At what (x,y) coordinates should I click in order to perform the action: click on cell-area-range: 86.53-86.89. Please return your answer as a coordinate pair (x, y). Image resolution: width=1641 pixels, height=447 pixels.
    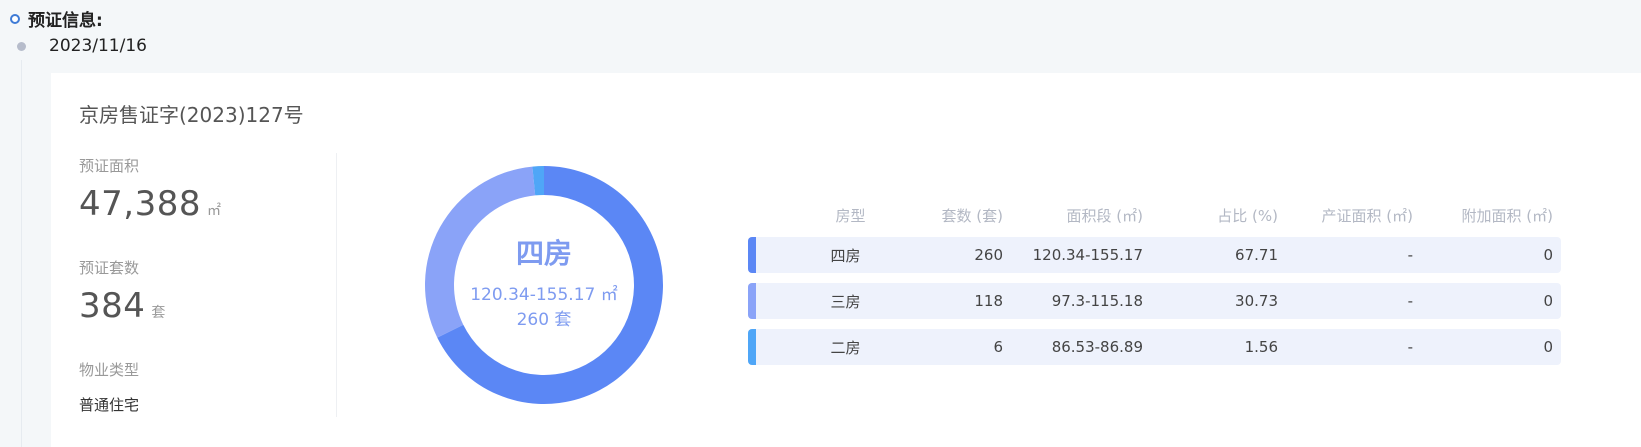
    Looking at the image, I should click on (1097, 347).